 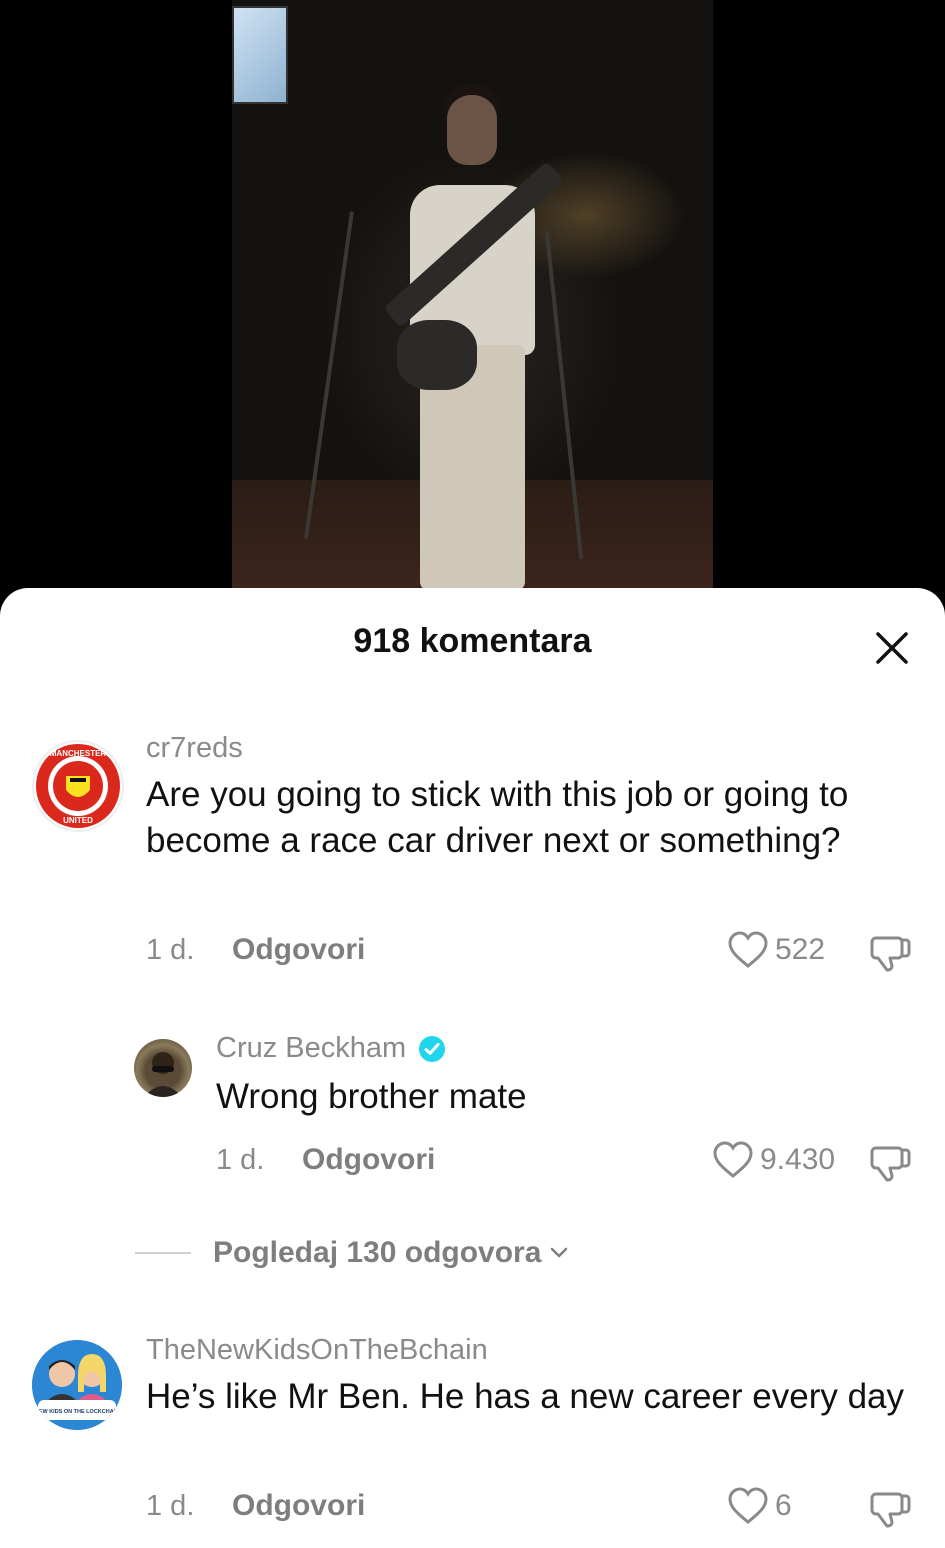 I want to click on like-count: 6, so click(x=783, y=1505).